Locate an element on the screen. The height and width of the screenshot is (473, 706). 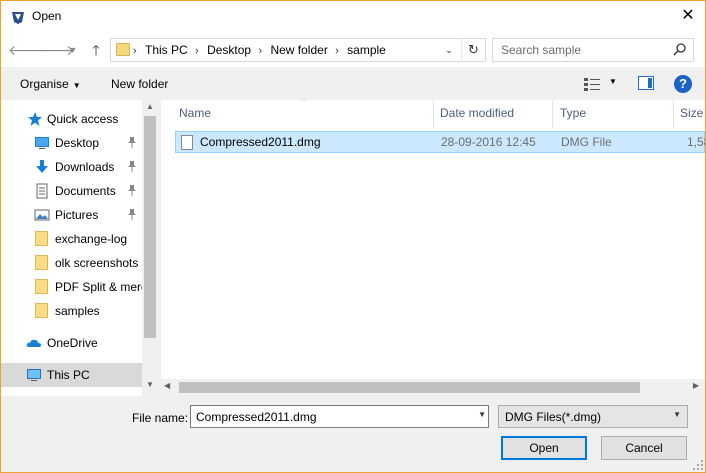
open-button: Open is located at coordinates (544, 448).